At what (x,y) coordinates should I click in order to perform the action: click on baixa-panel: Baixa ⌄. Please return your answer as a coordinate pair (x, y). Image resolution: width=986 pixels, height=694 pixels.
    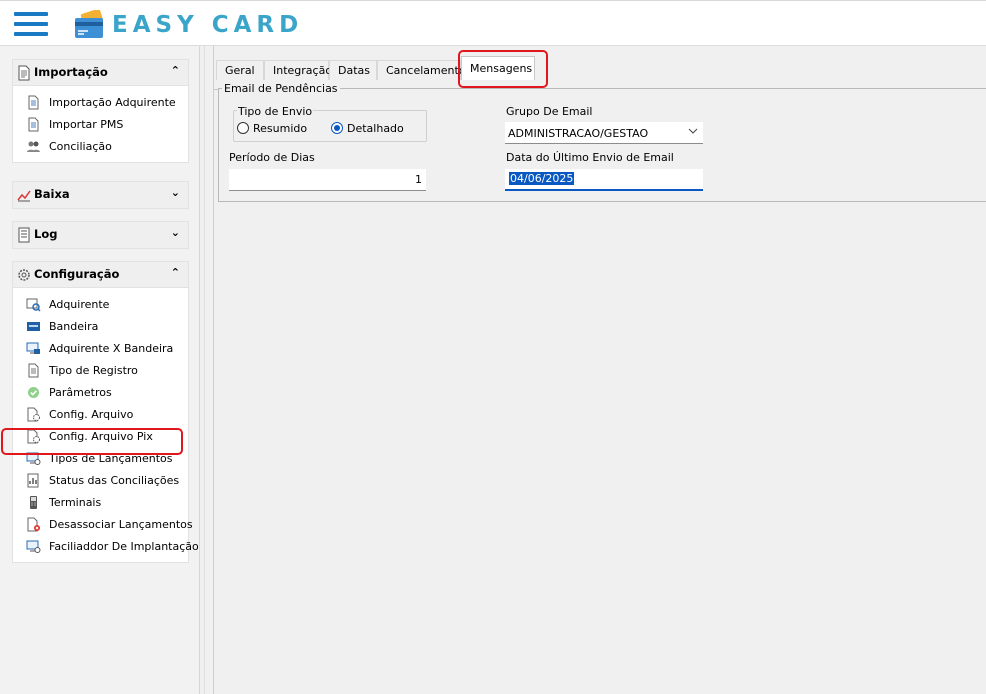
    Looking at the image, I should click on (100, 195).